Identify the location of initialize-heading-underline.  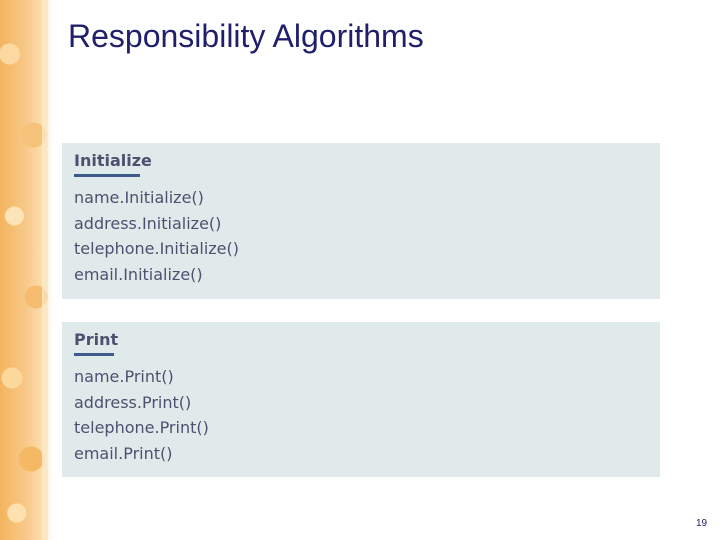
(107, 175).